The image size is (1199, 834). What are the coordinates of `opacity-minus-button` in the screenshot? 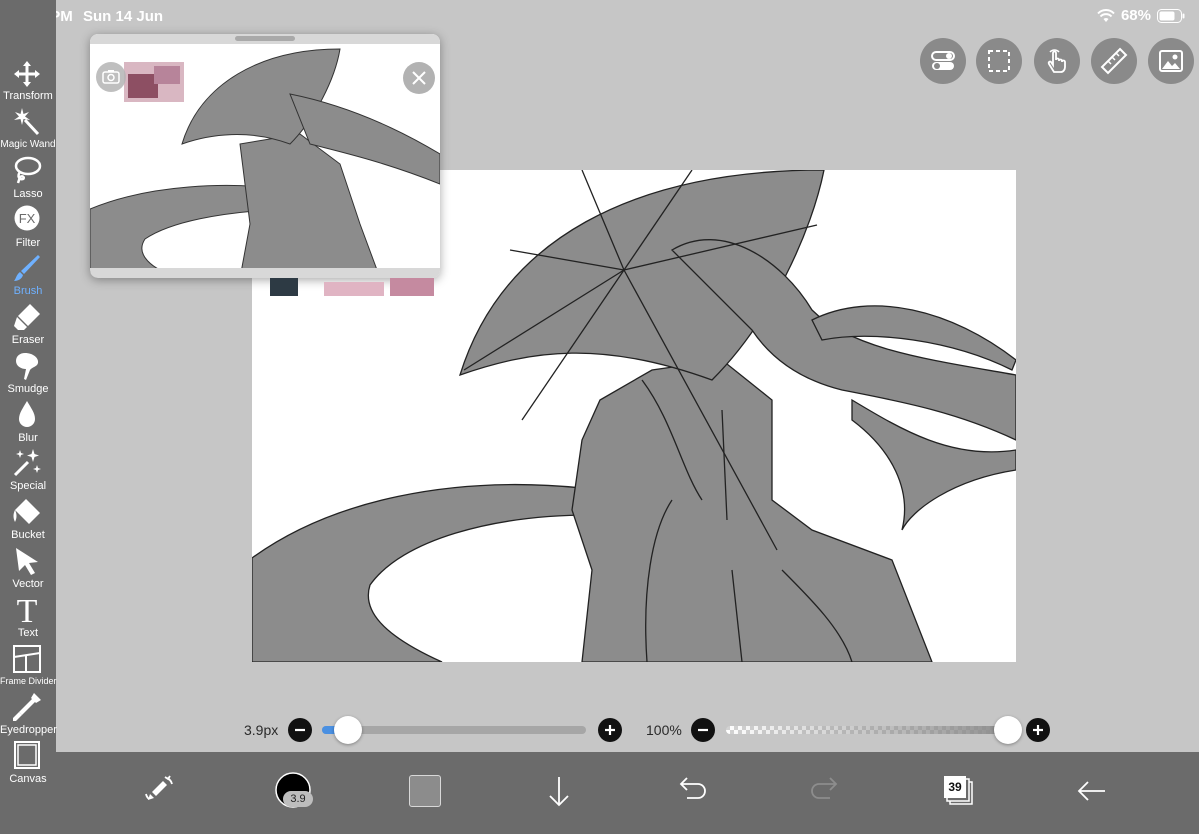 It's located at (703, 730).